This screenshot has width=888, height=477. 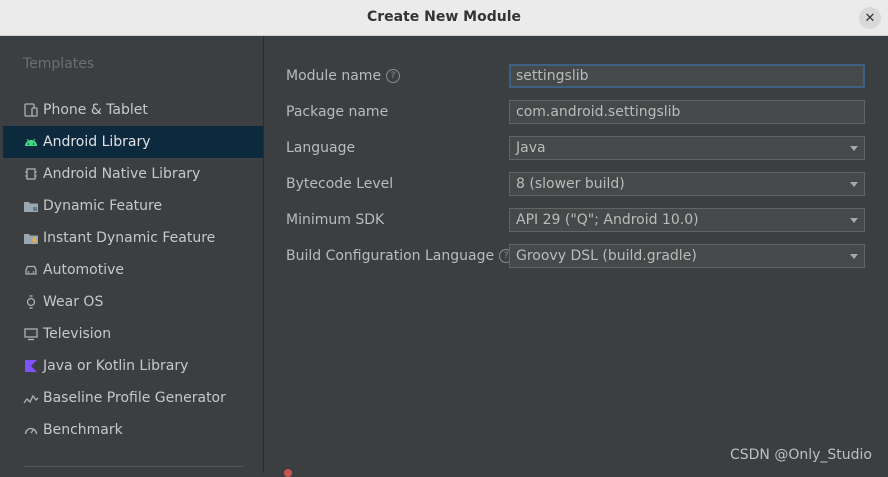 I want to click on android-icon, so click(x=31, y=142).